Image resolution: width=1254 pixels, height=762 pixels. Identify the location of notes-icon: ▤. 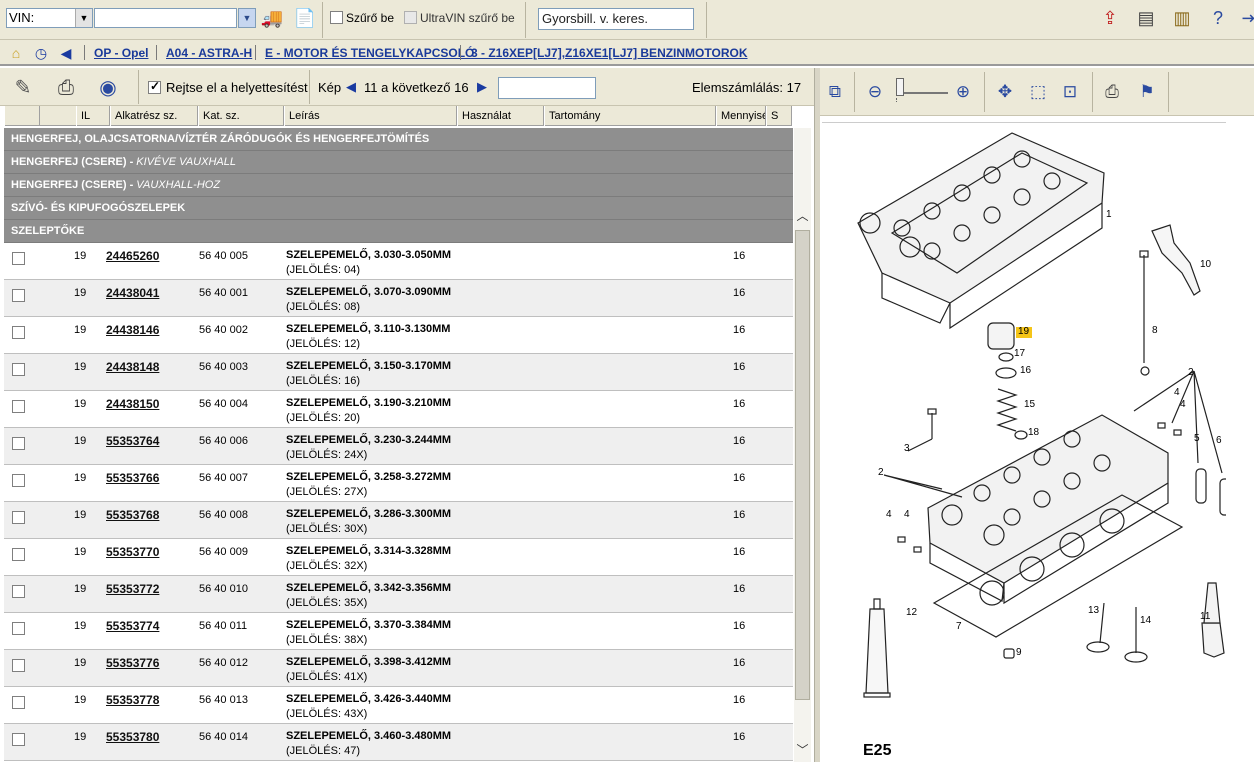
(1146, 18).